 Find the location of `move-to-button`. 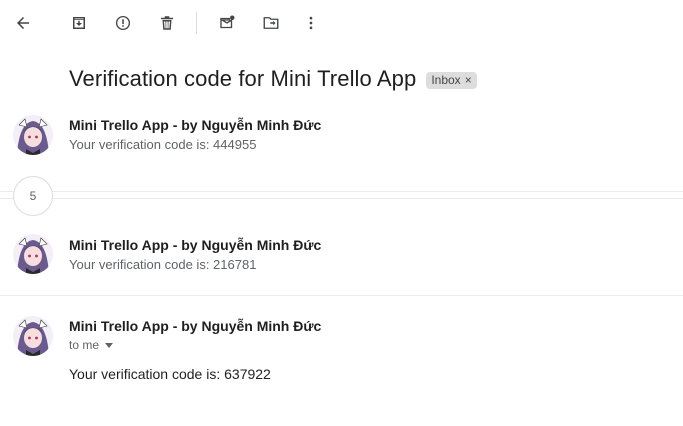

move-to-button is located at coordinates (271, 23).